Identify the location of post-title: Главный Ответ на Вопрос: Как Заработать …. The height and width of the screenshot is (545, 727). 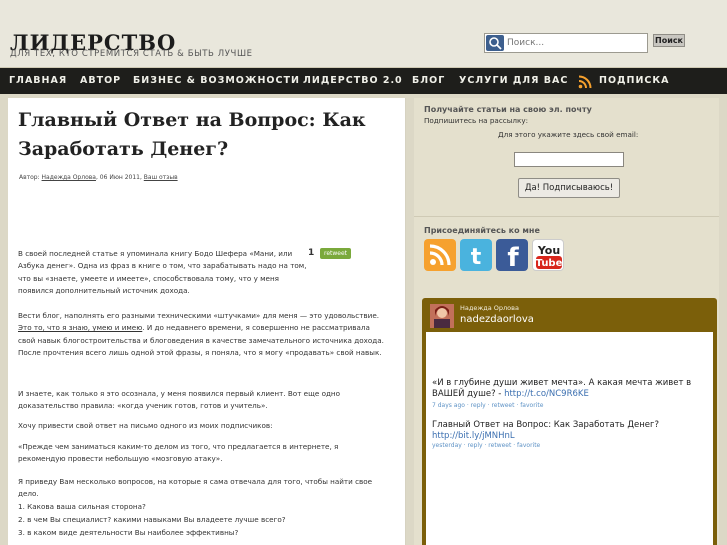
(208, 135).